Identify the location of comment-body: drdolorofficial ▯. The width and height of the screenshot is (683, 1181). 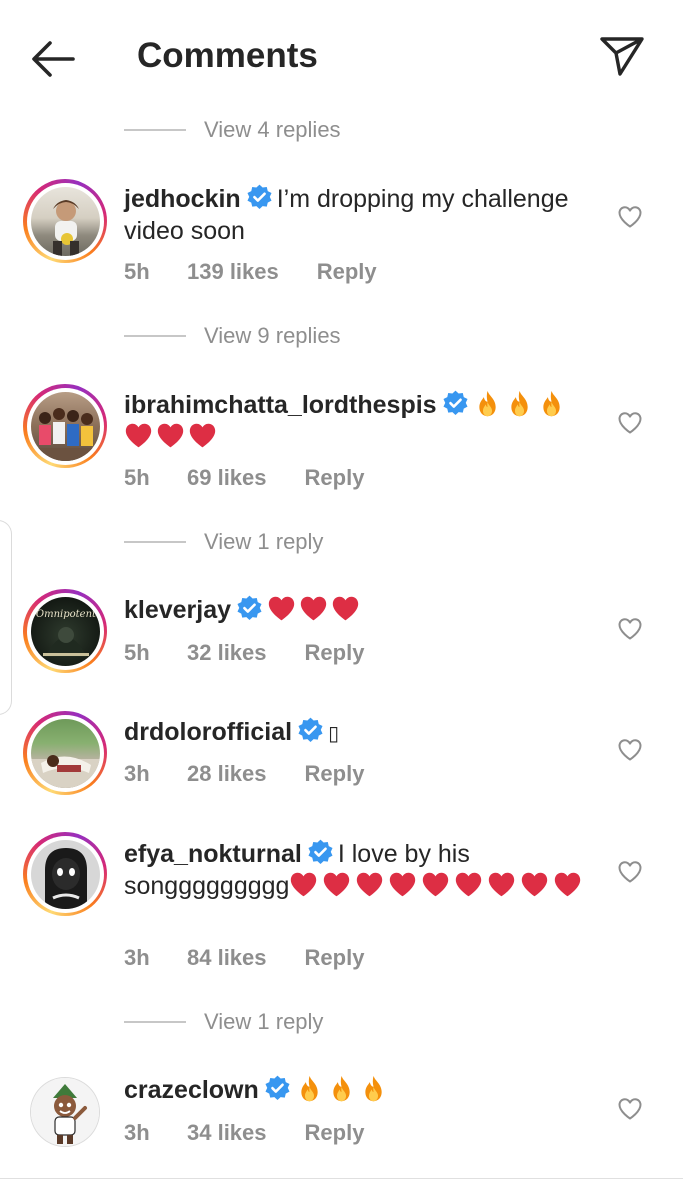
(359, 733).